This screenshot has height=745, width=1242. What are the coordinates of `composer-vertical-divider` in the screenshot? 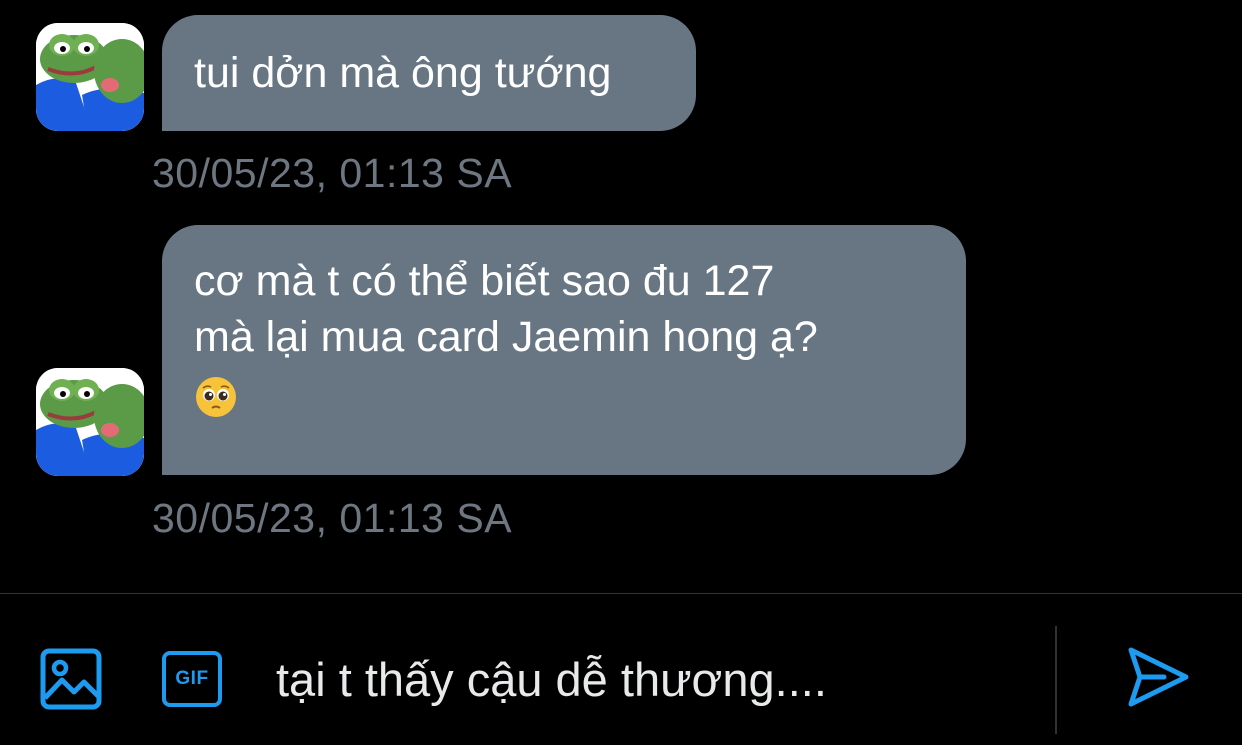 It's located at (1056, 680).